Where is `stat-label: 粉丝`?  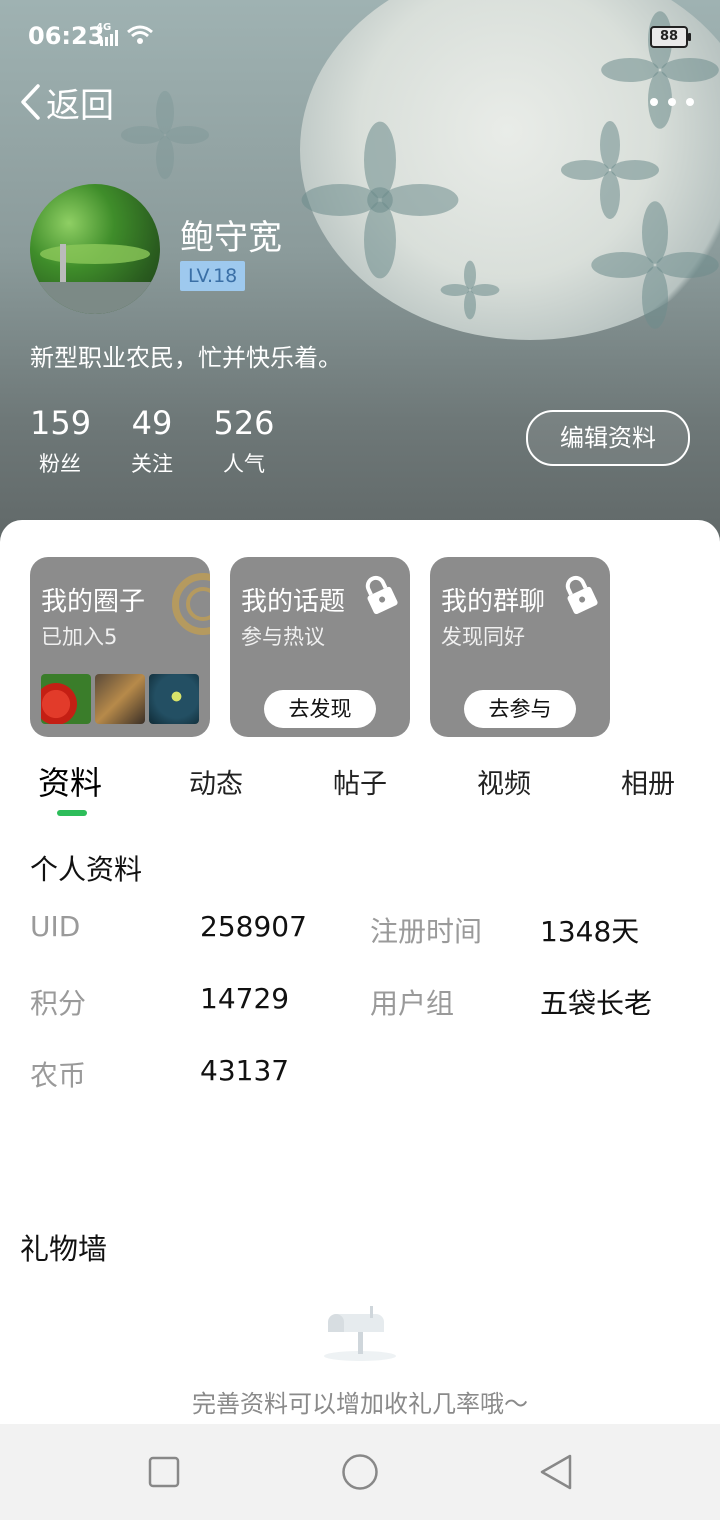 stat-label: 粉丝 is located at coordinates (60, 464).